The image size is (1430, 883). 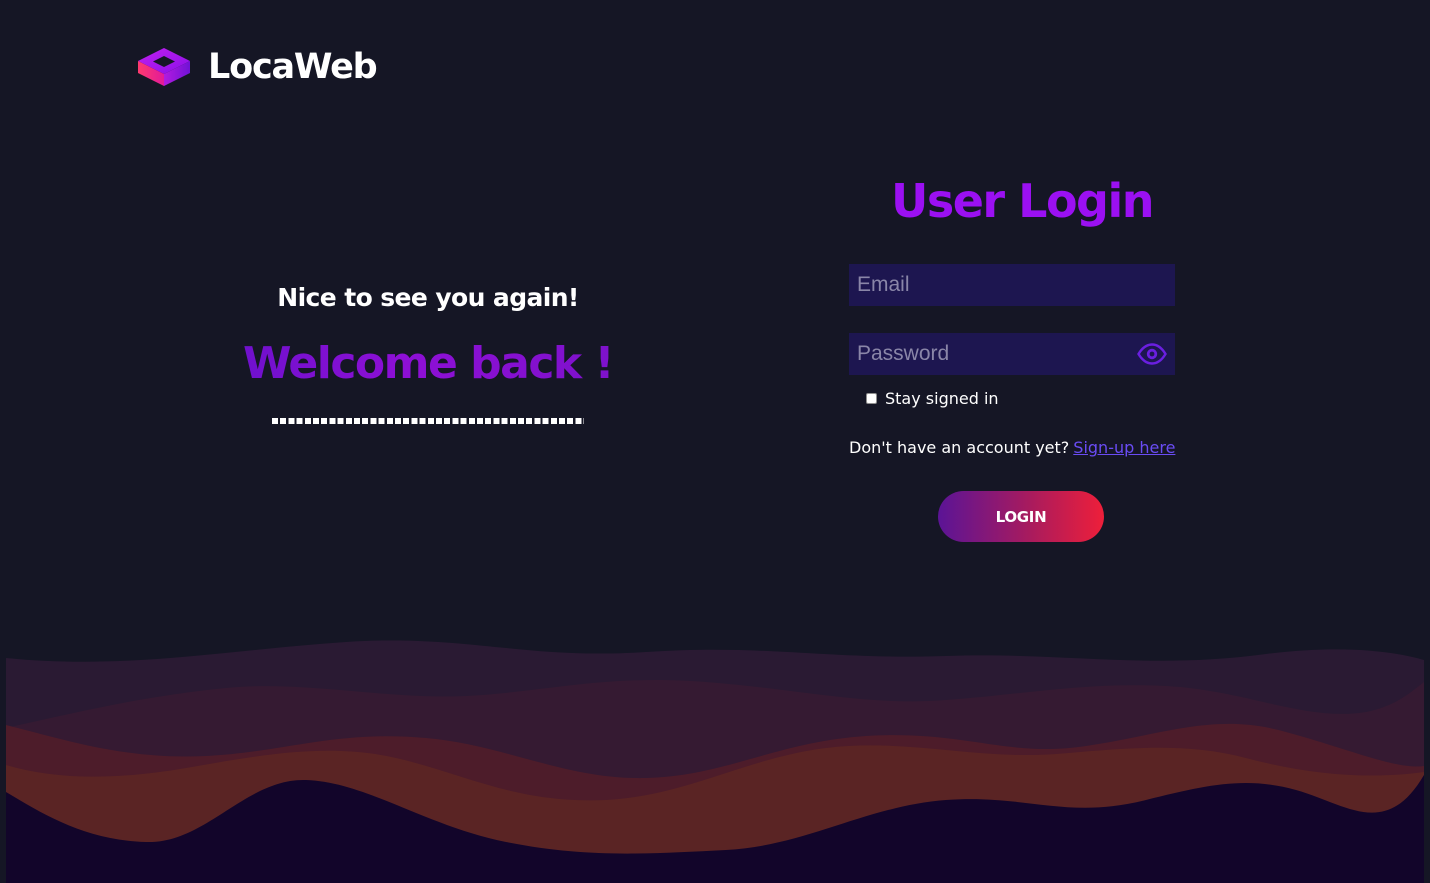 I want to click on login-button: LOGIN, so click(x=1021, y=516).